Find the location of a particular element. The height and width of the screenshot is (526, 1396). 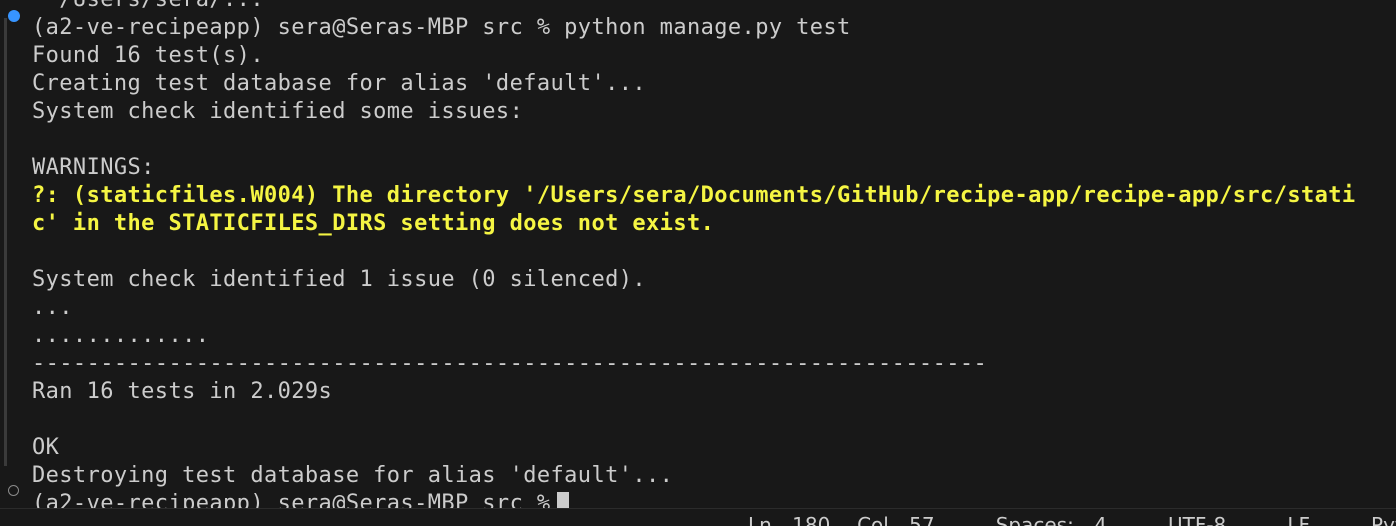

ok-line: OK is located at coordinates (46, 447).